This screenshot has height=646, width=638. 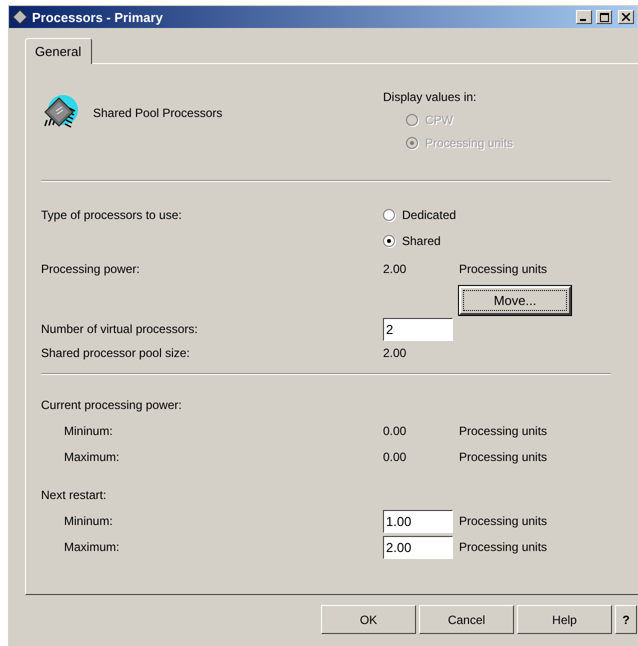 What do you see at coordinates (116, 353) in the screenshot?
I see `field-label: Shared processor pool size:` at bounding box center [116, 353].